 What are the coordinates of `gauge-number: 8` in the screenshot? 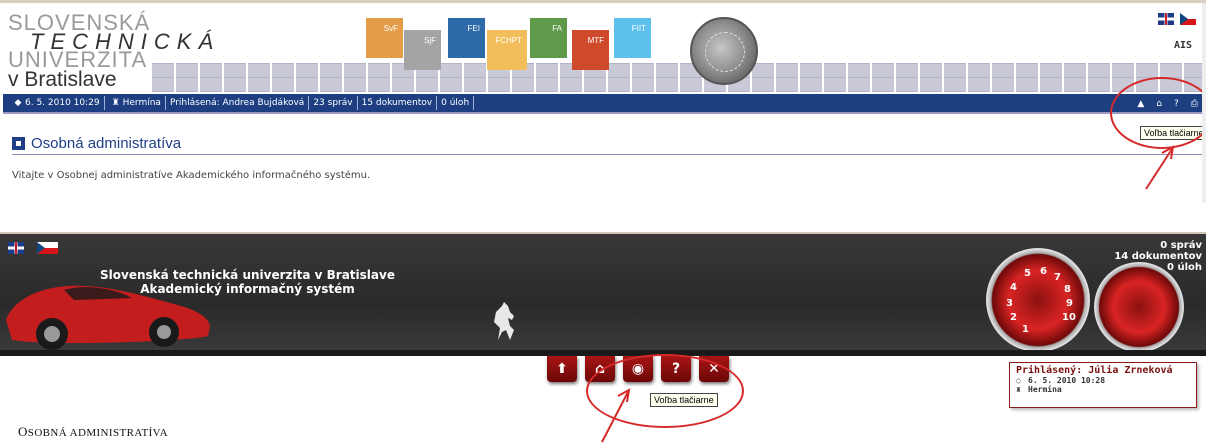 It's located at (1067, 289).